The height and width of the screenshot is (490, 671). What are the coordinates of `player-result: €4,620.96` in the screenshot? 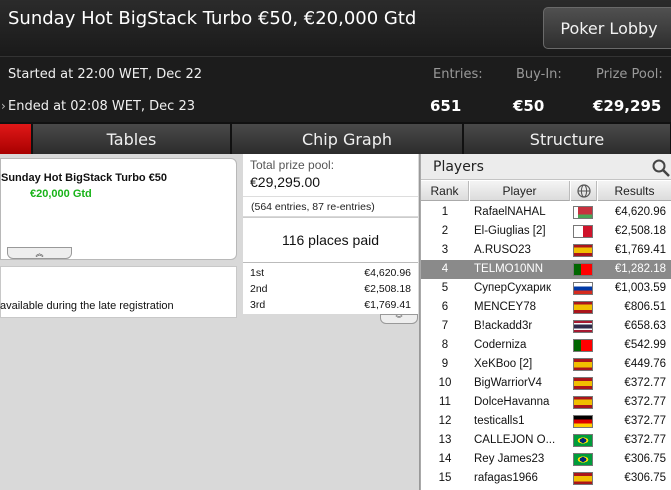 It's located at (640, 212).